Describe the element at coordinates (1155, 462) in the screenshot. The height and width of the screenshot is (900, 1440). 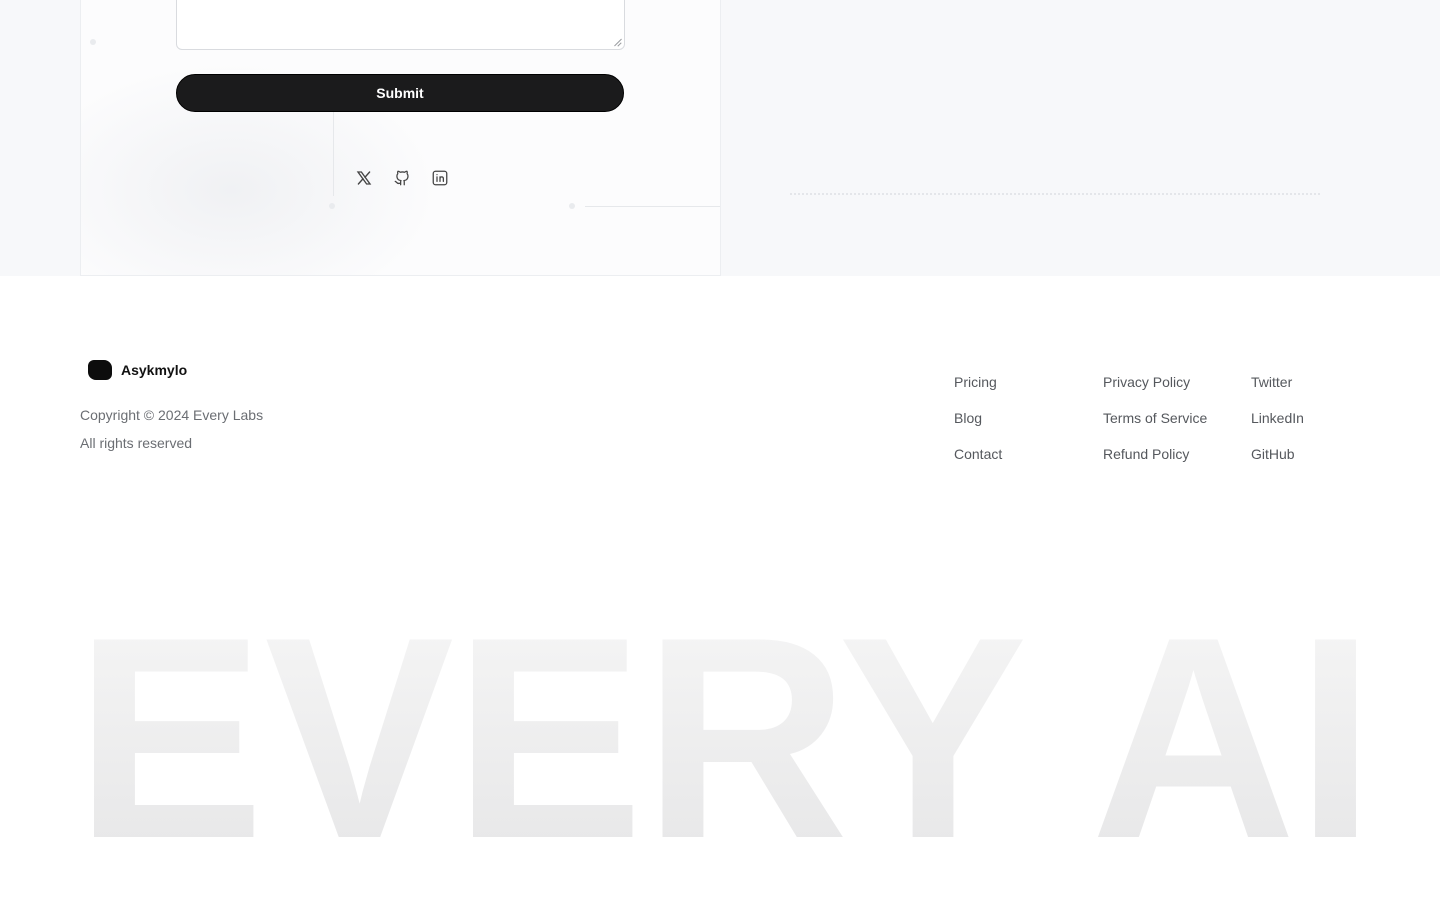
I see `footer-link-refund-policy: Refund Policy` at that location.